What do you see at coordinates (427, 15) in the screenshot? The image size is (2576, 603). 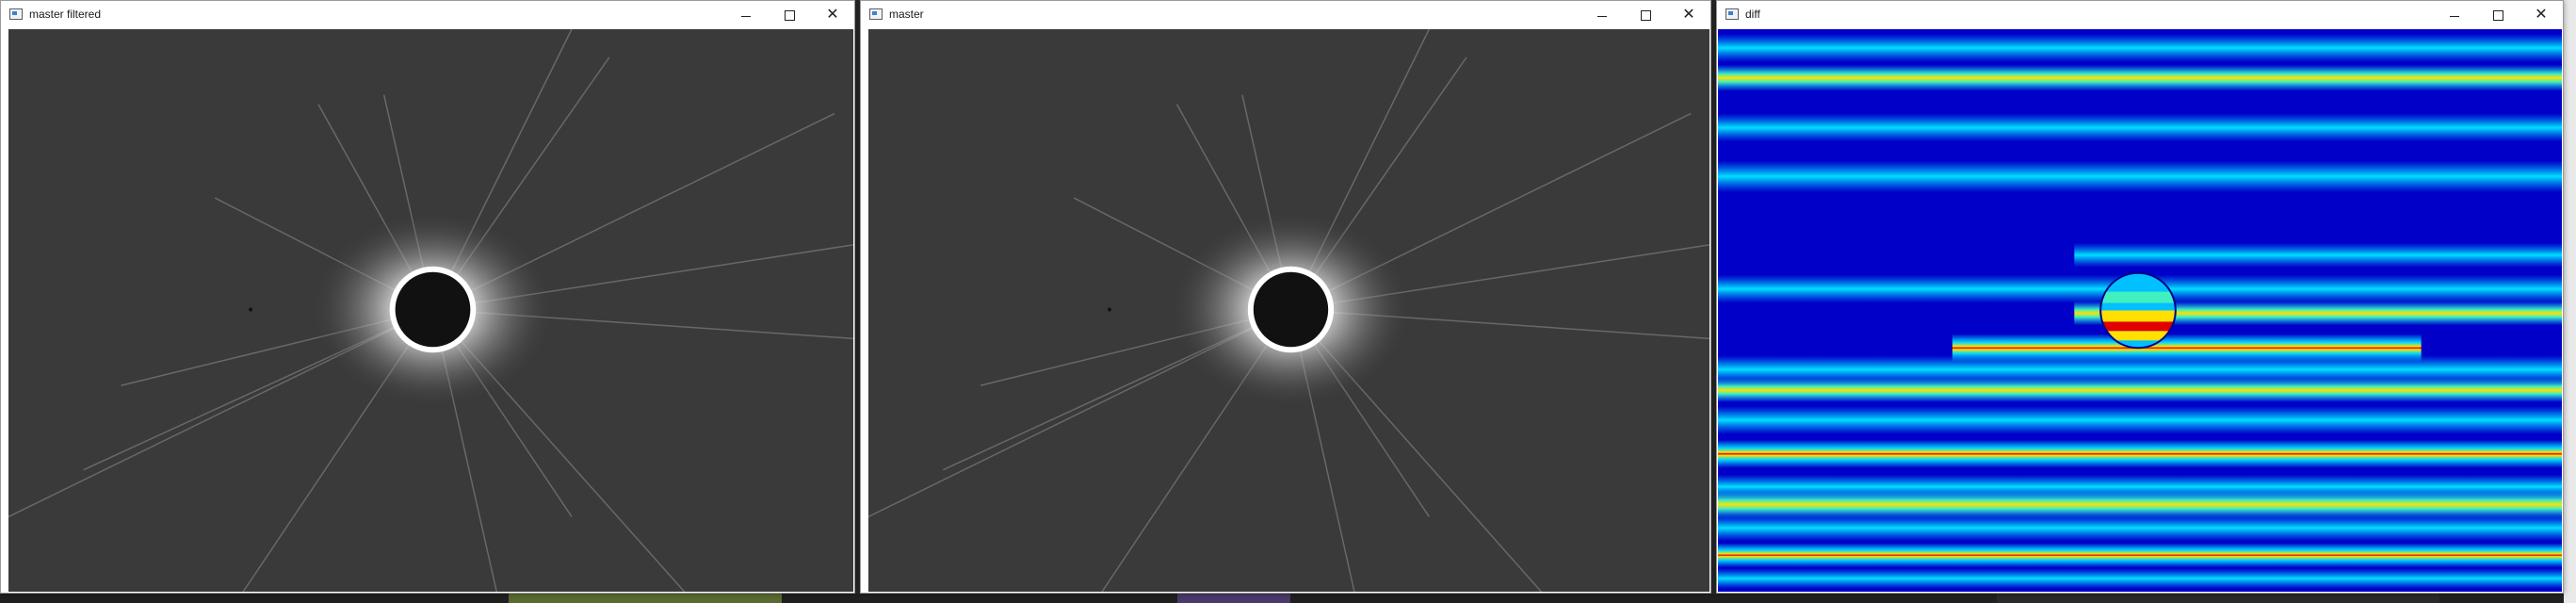 I see `title-bar: master filtered ✕` at bounding box center [427, 15].